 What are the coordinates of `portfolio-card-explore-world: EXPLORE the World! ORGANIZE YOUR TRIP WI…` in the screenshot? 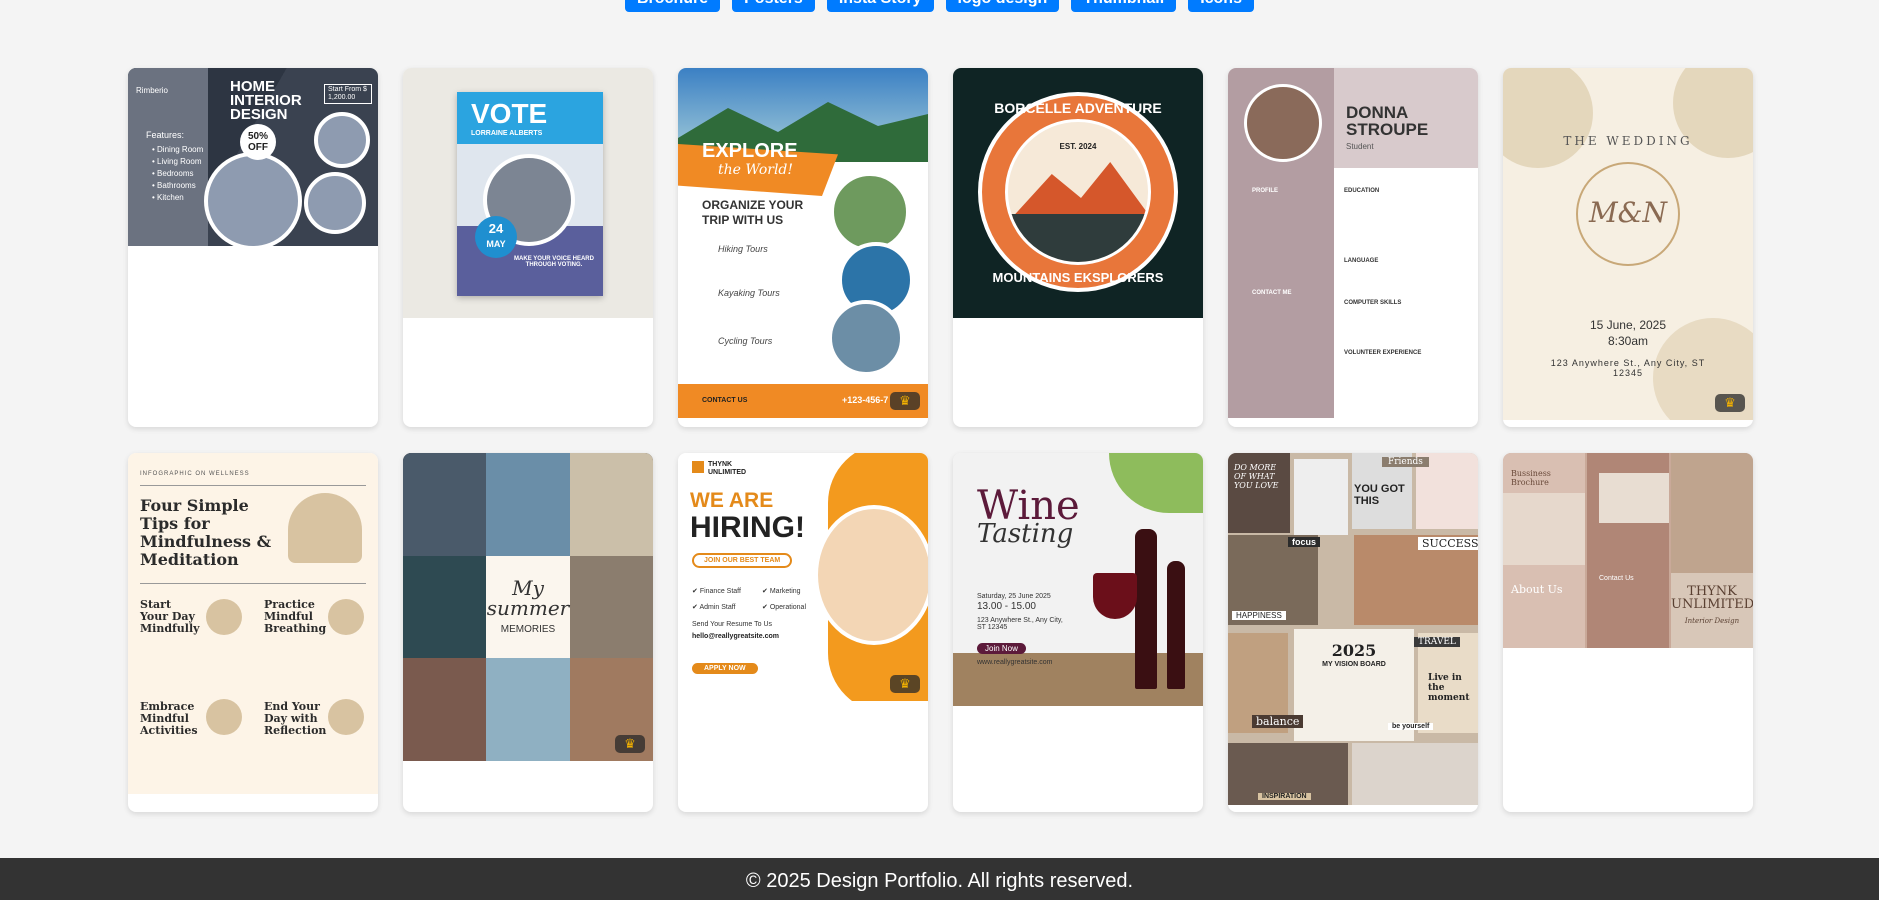 It's located at (803, 247).